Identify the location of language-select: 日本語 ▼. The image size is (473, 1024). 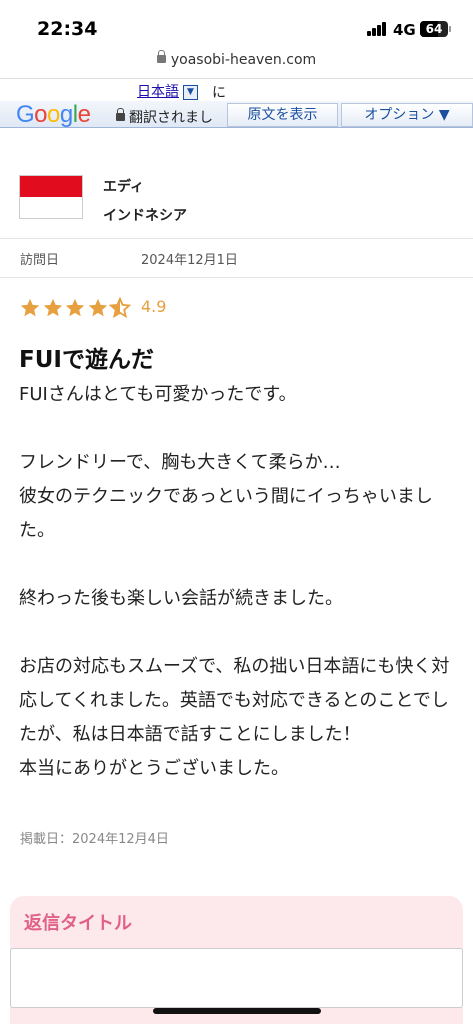
(167, 91).